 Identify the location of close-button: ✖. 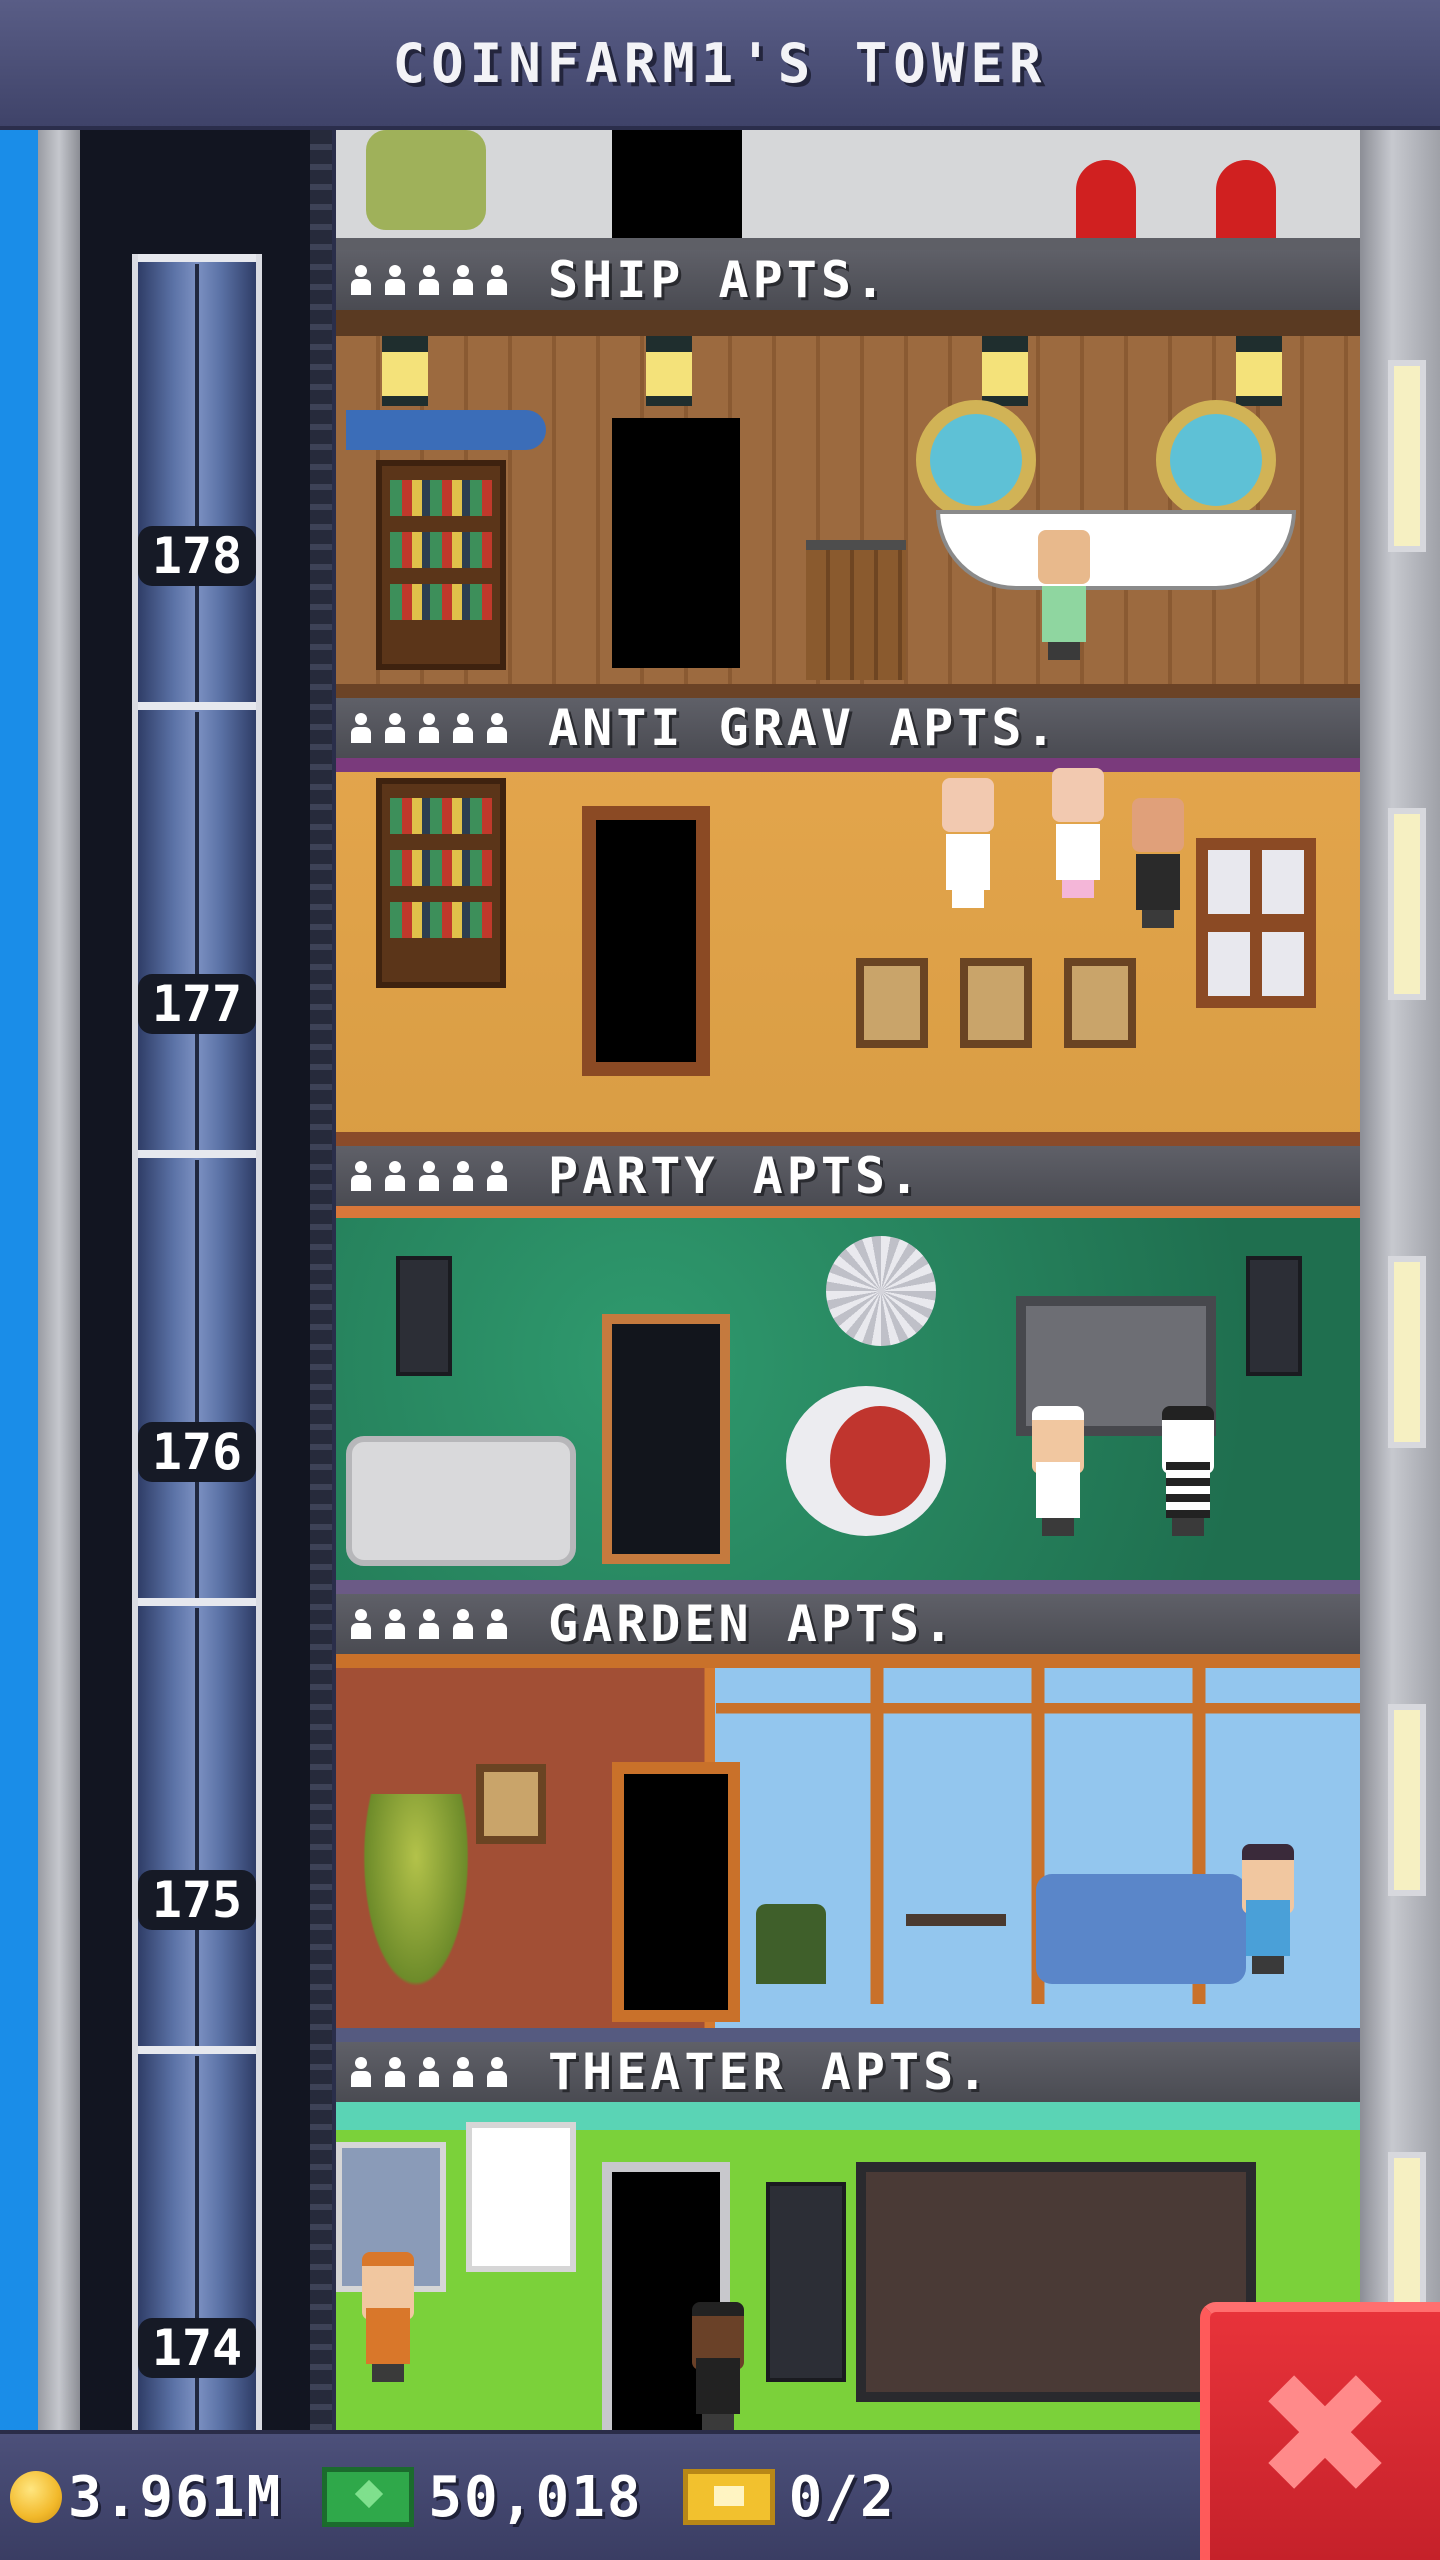
(1320, 2431).